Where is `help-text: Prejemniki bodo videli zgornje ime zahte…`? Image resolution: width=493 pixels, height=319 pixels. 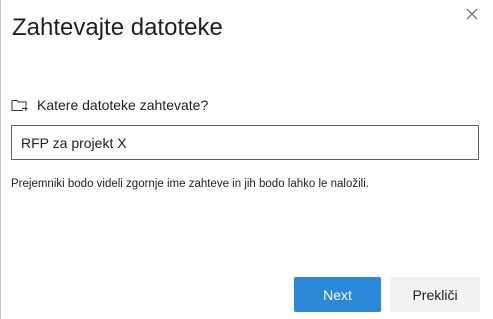 help-text: Prejemniki bodo videli zgornje ime zahte… is located at coordinates (190, 184).